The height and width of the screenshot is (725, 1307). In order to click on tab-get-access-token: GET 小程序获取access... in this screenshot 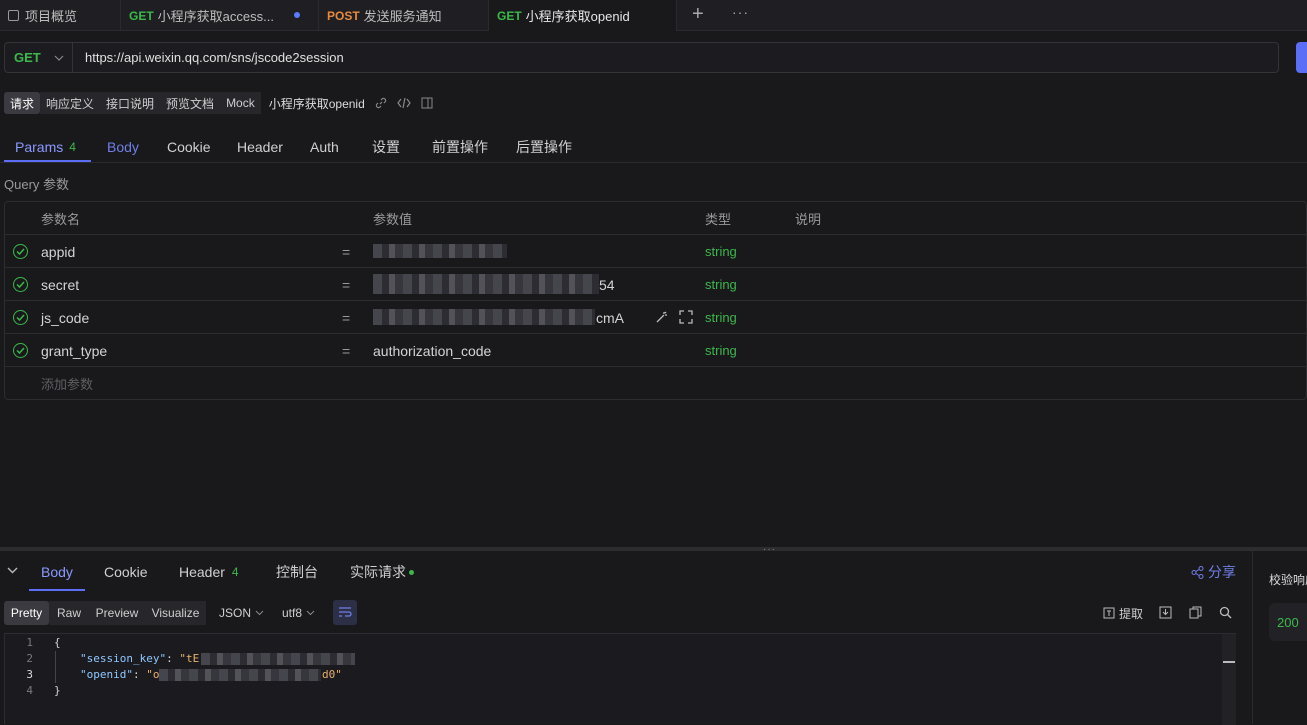, I will do `click(220, 15)`.